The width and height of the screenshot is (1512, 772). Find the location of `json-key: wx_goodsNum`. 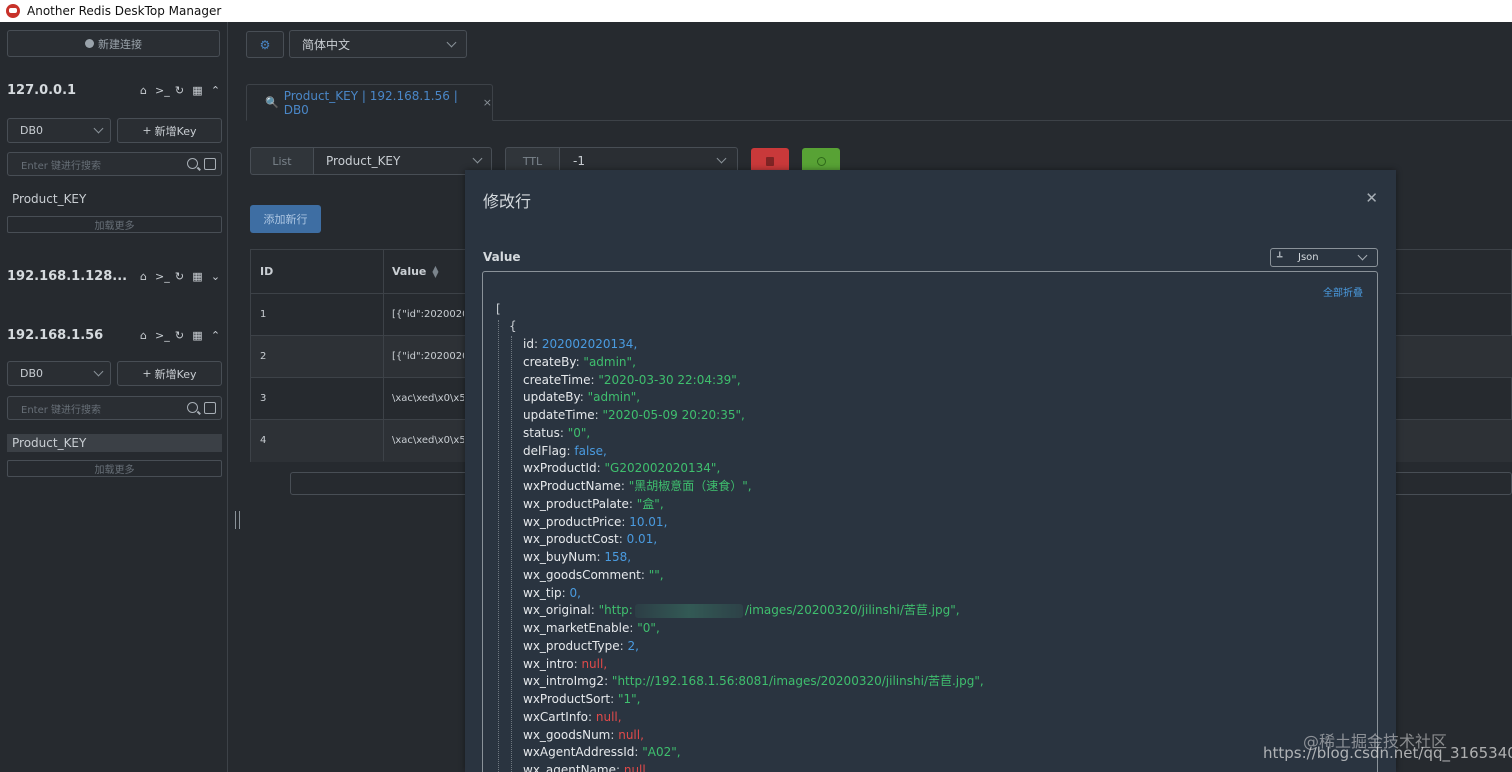

json-key: wx_goodsNum is located at coordinates (567, 734).